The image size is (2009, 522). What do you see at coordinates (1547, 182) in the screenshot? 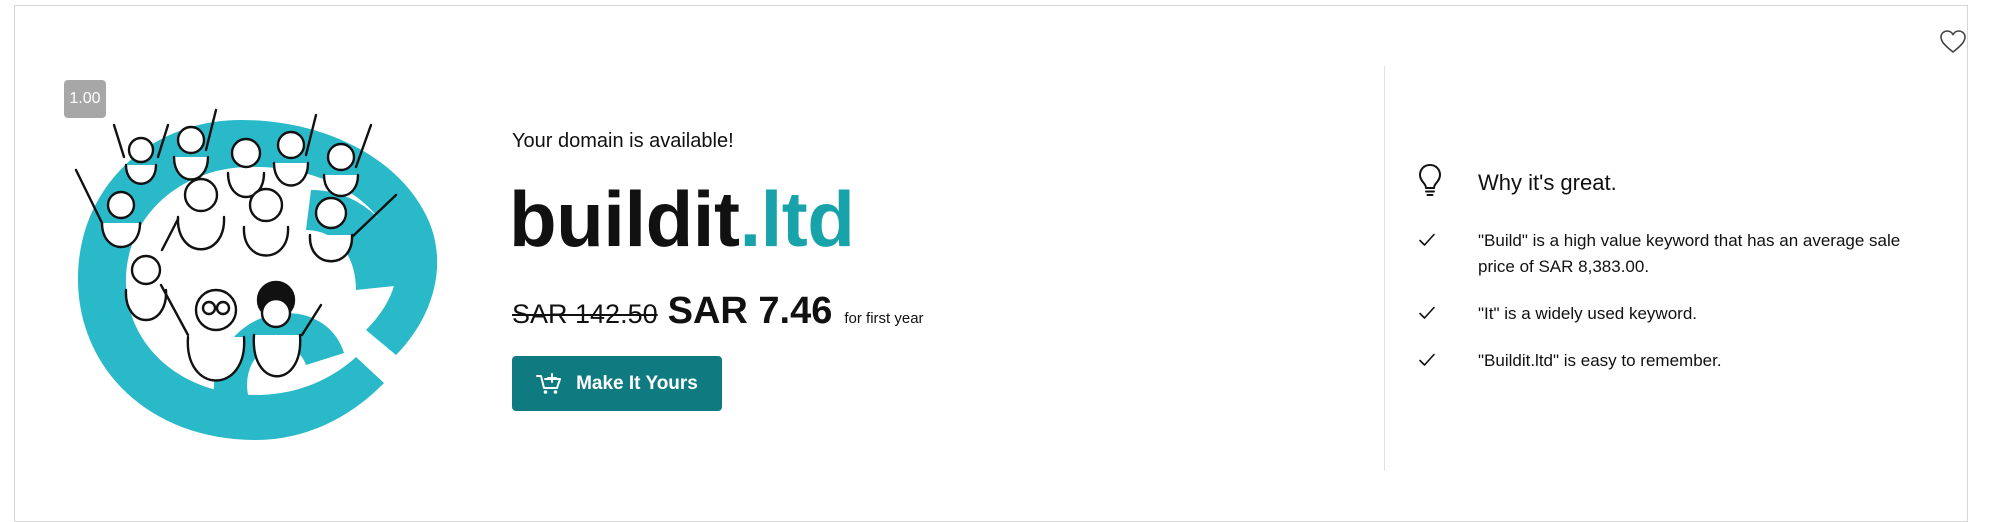
I see `why-title: Why it's great.` at bounding box center [1547, 182].